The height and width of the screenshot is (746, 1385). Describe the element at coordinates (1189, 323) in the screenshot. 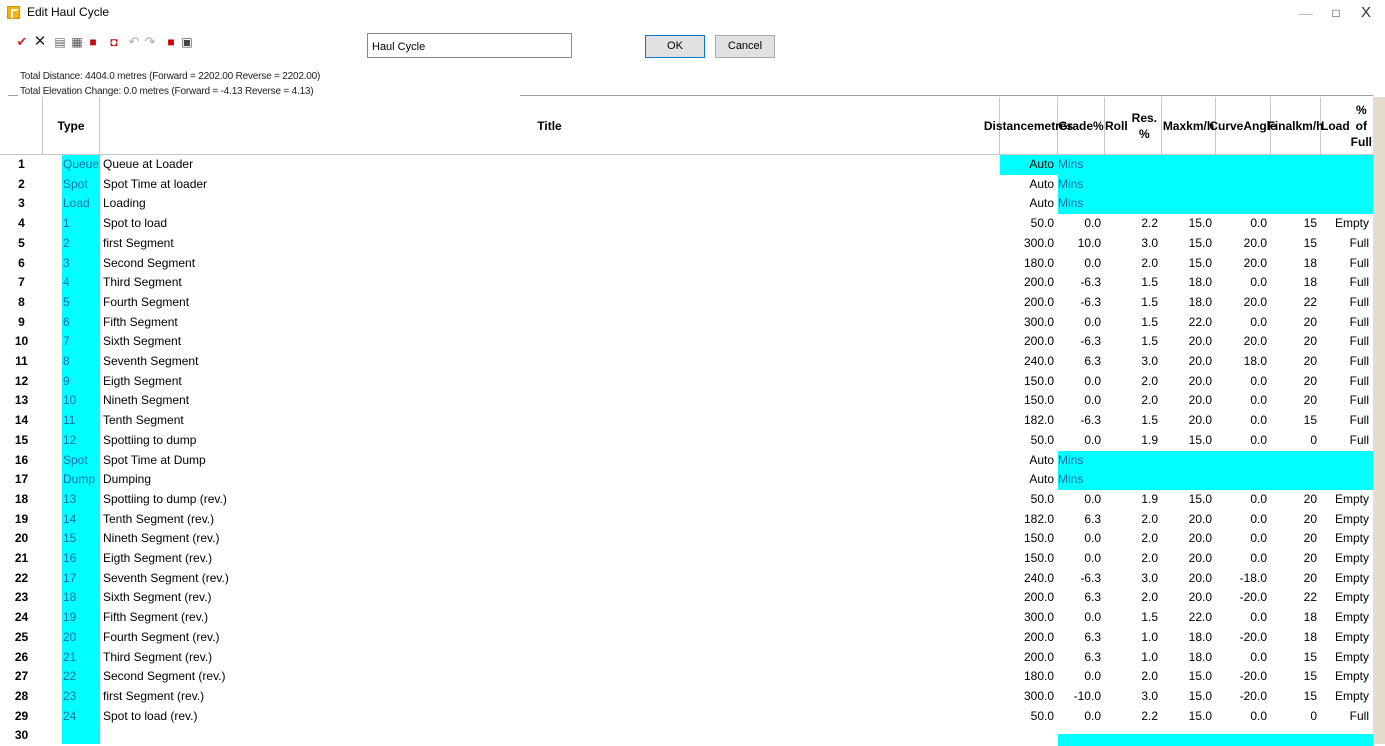

I see `max-cell: 22.0` at that location.